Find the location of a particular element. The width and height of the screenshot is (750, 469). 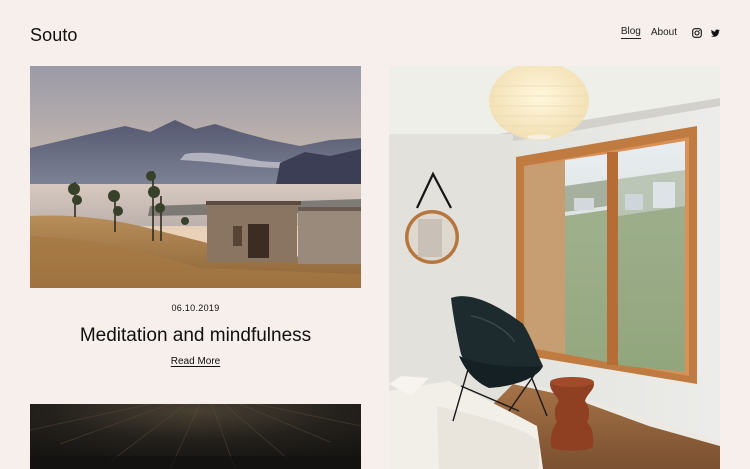

post-title: Meditation and mindfulness is located at coordinates (195, 336).